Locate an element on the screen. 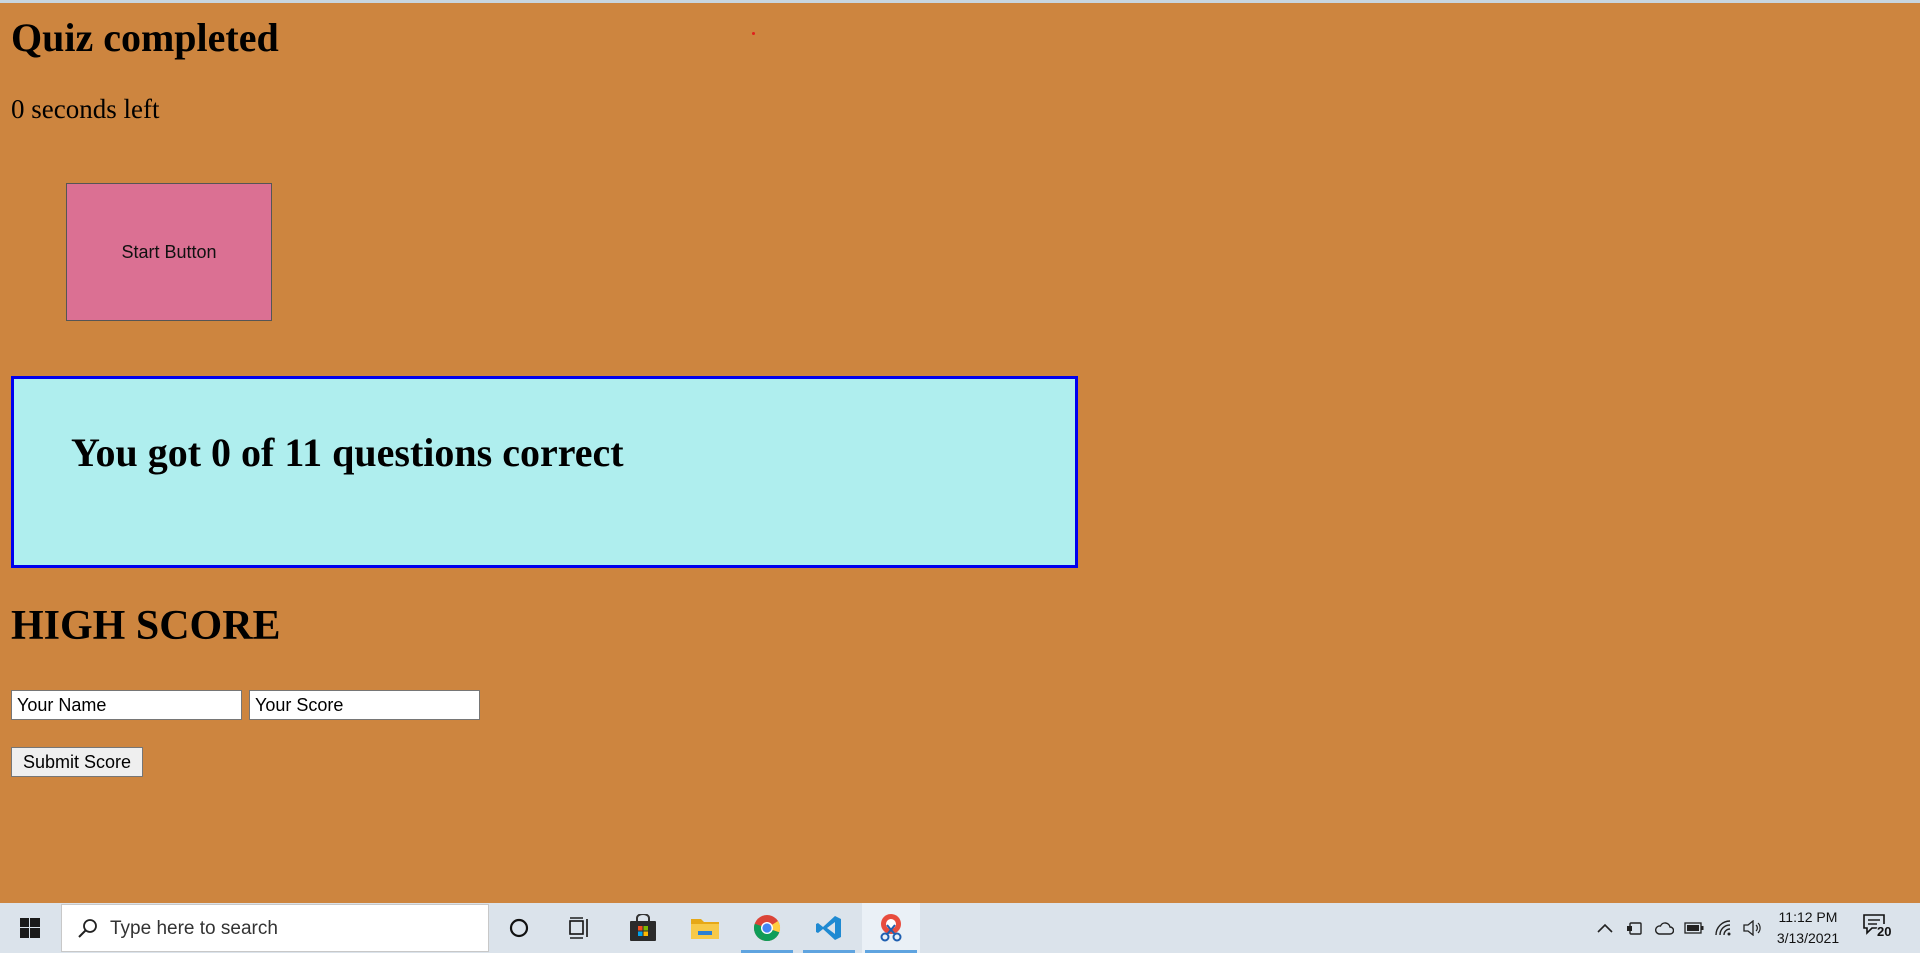 The width and height of the screenshot is (1920, 953). network-tray is located at coordinates (1724, 928).